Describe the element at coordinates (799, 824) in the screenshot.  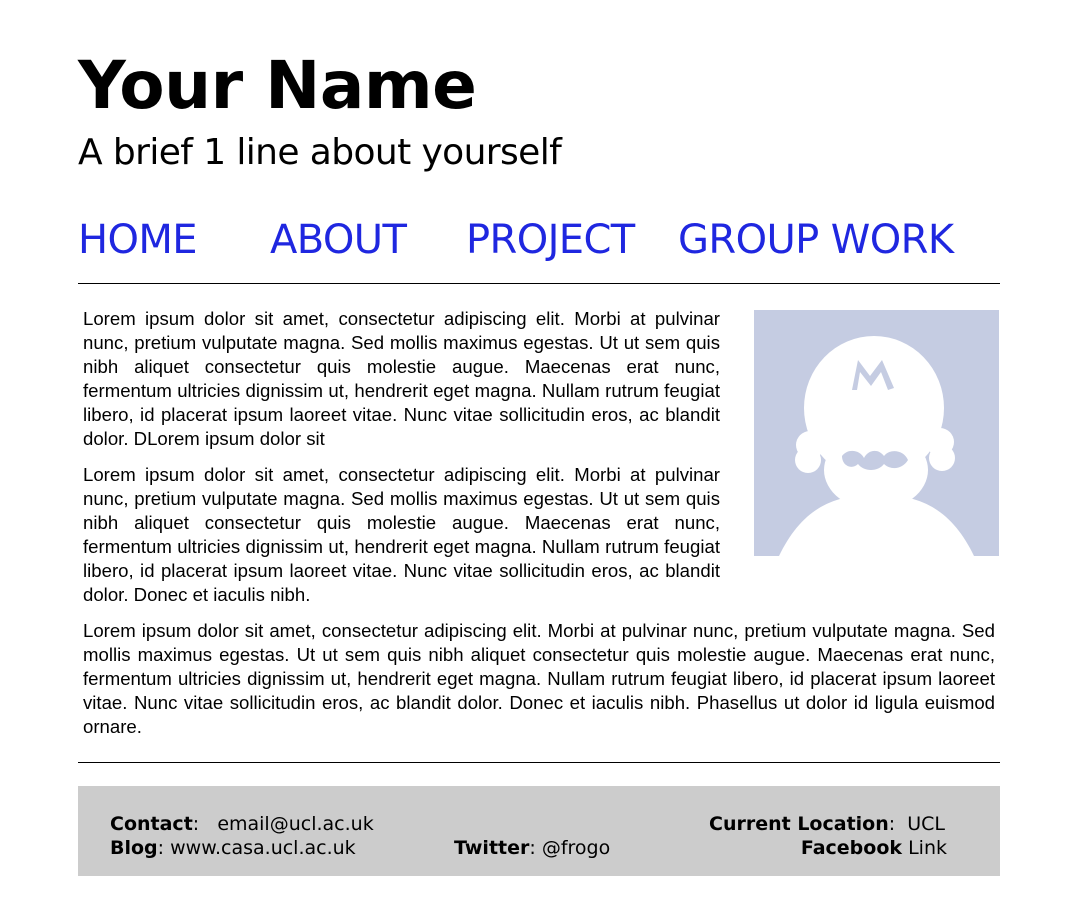
I see `location-label: Current Location` at that location.